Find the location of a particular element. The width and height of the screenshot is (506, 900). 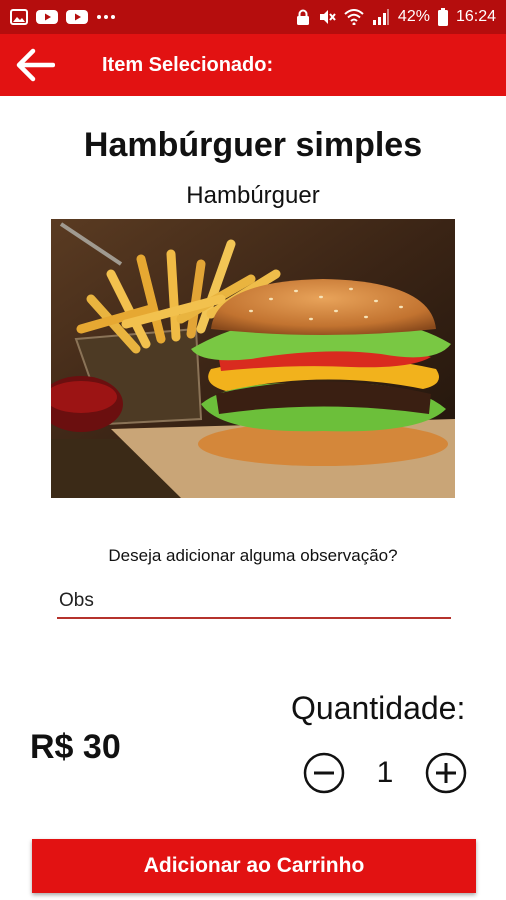

quantity-value: 1 is located at coordinates (385, 772).